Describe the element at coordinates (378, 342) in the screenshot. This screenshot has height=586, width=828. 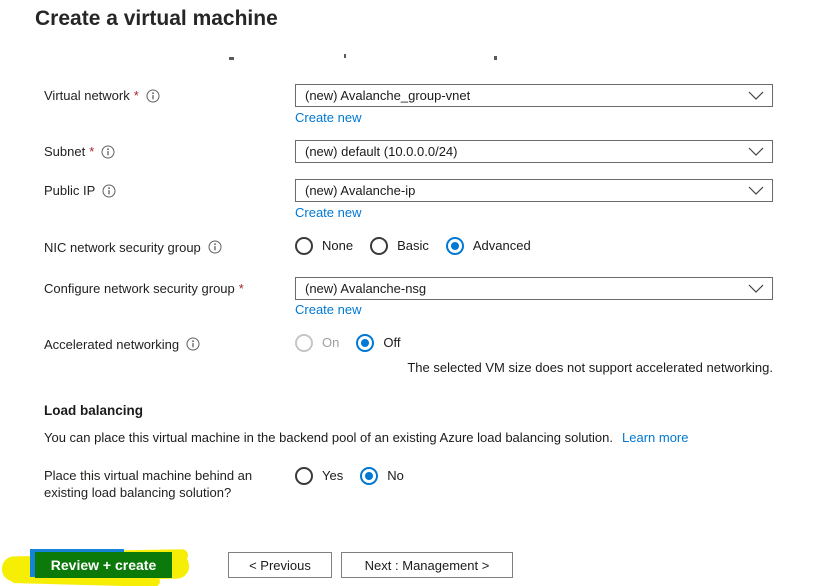
I see `radio-off: Off` at that location.